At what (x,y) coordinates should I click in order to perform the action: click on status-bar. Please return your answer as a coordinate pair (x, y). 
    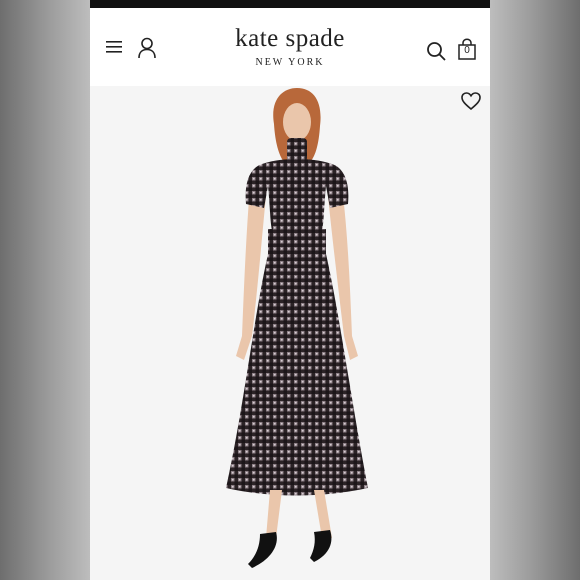
    Looking at the image, I should click on (290, 4).